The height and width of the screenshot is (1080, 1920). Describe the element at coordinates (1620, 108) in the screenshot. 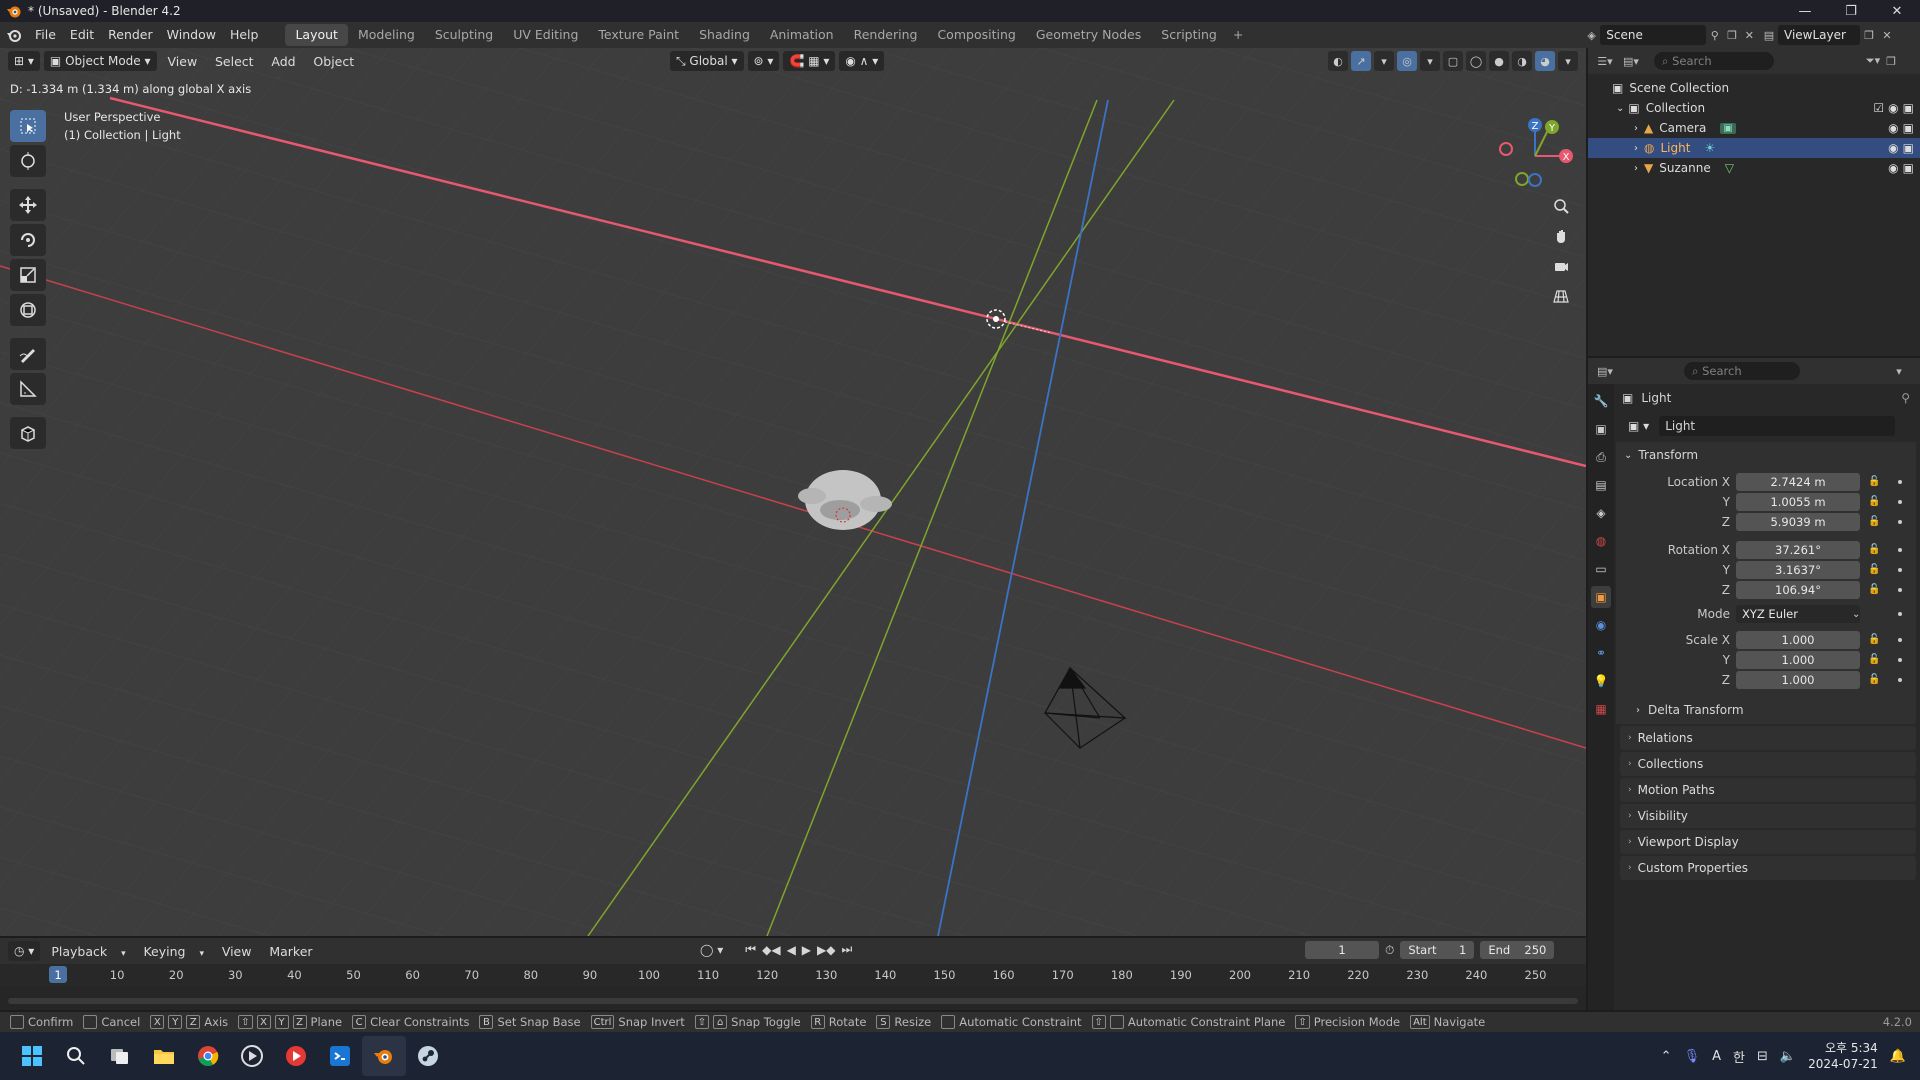

I see `collapse-chevron-icon: ⌄` at that location.